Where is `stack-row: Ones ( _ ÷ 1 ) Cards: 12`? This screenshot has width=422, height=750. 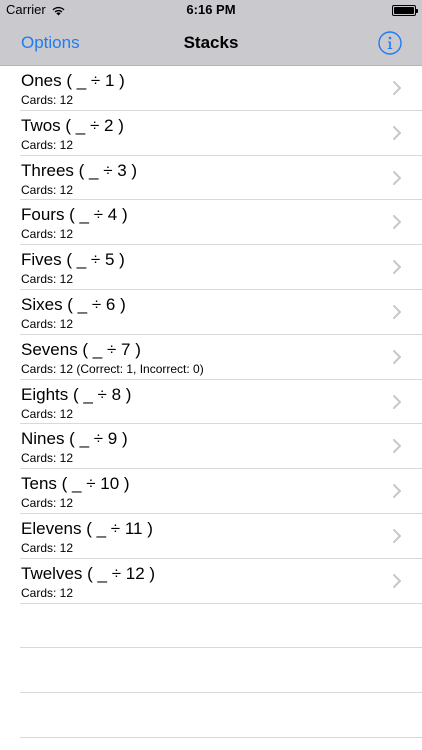 stack-row: Ones ( _ ÷ 1 ) Cards: 12 is located at coordinates (221, 88).